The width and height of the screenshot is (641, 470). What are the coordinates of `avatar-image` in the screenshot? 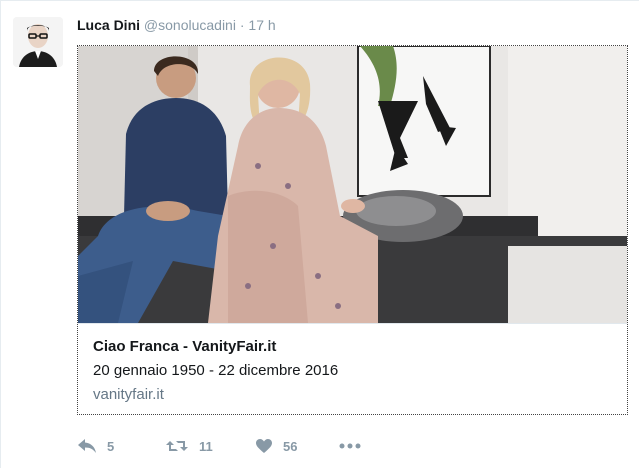 It's located at (38, 42).